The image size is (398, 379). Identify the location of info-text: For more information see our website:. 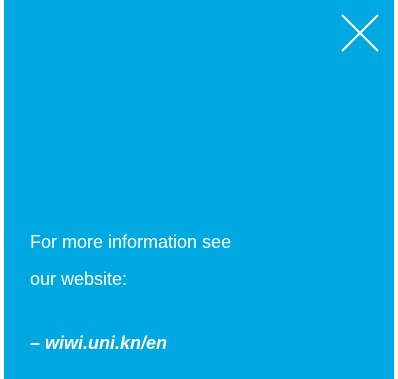
(180, 261).